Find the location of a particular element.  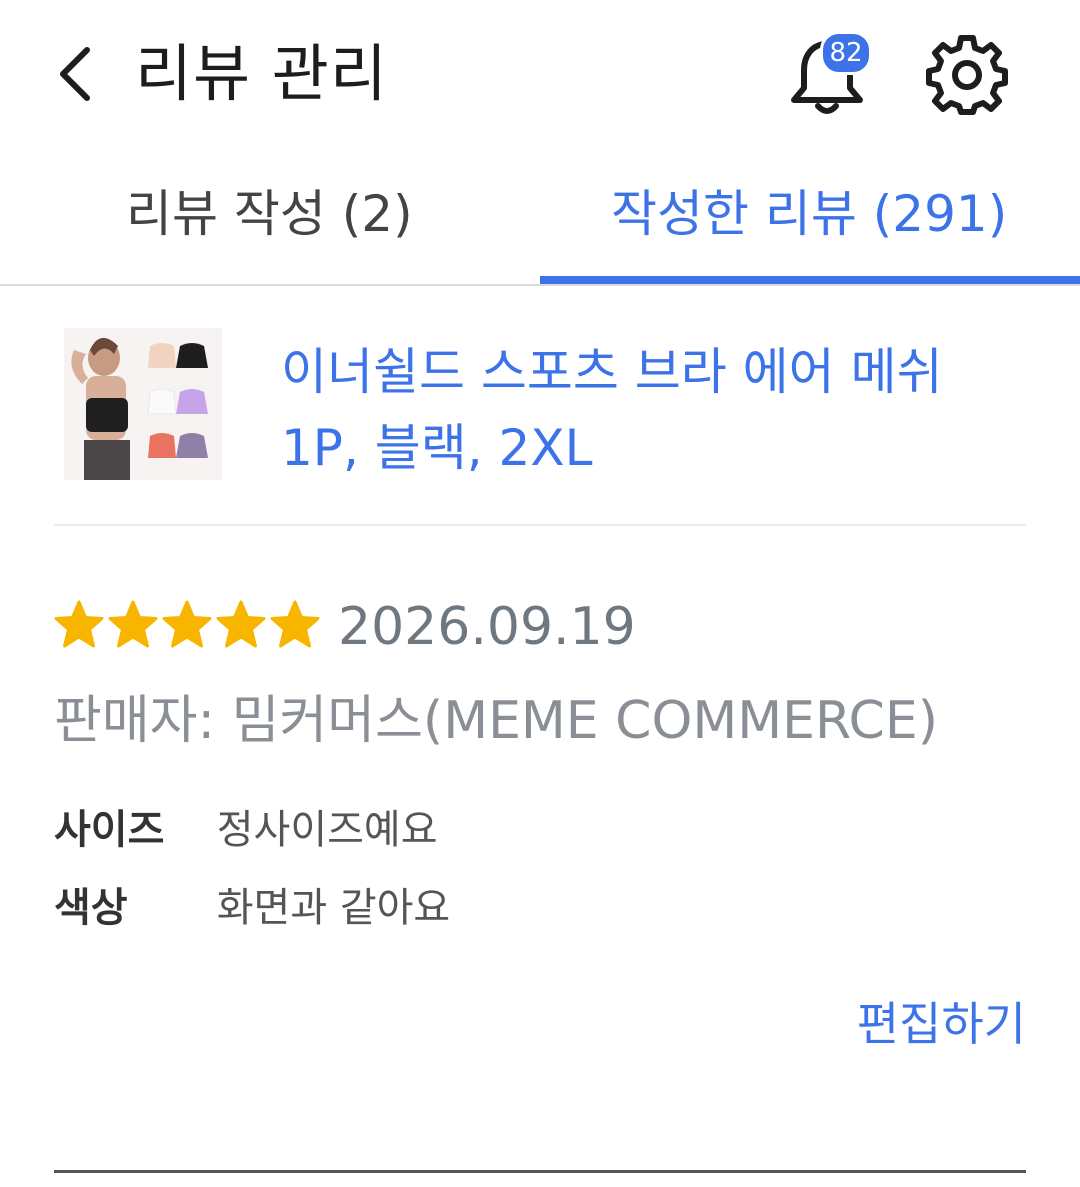

attribute-row-color: 색상 화면과 같아요 is located at coordinates (252, 908).